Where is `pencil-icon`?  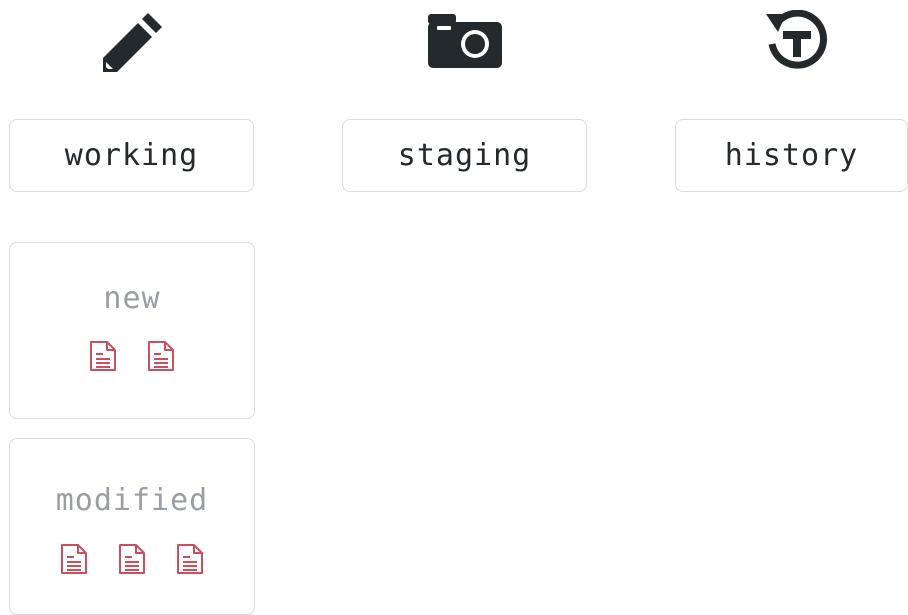
pencil-icon is located at coordinates (132, 42).